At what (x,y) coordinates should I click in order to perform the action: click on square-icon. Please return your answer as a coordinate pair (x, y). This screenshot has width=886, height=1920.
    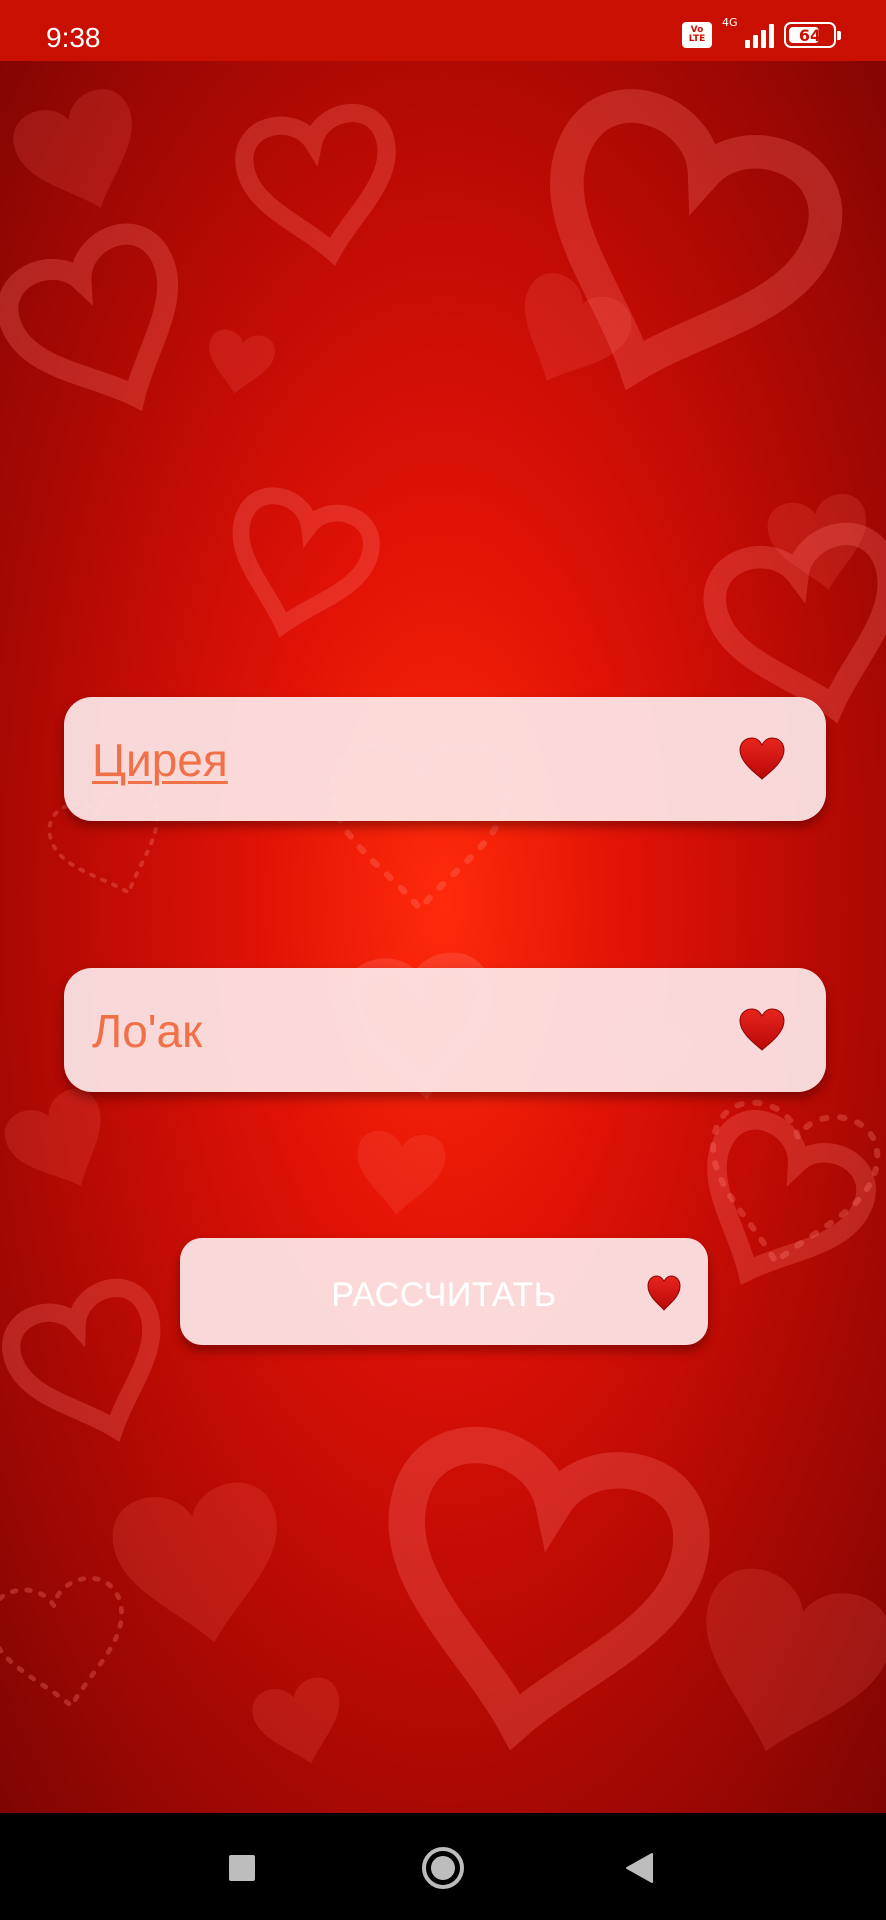
    Looking at the image, I should click on (242, 1868).